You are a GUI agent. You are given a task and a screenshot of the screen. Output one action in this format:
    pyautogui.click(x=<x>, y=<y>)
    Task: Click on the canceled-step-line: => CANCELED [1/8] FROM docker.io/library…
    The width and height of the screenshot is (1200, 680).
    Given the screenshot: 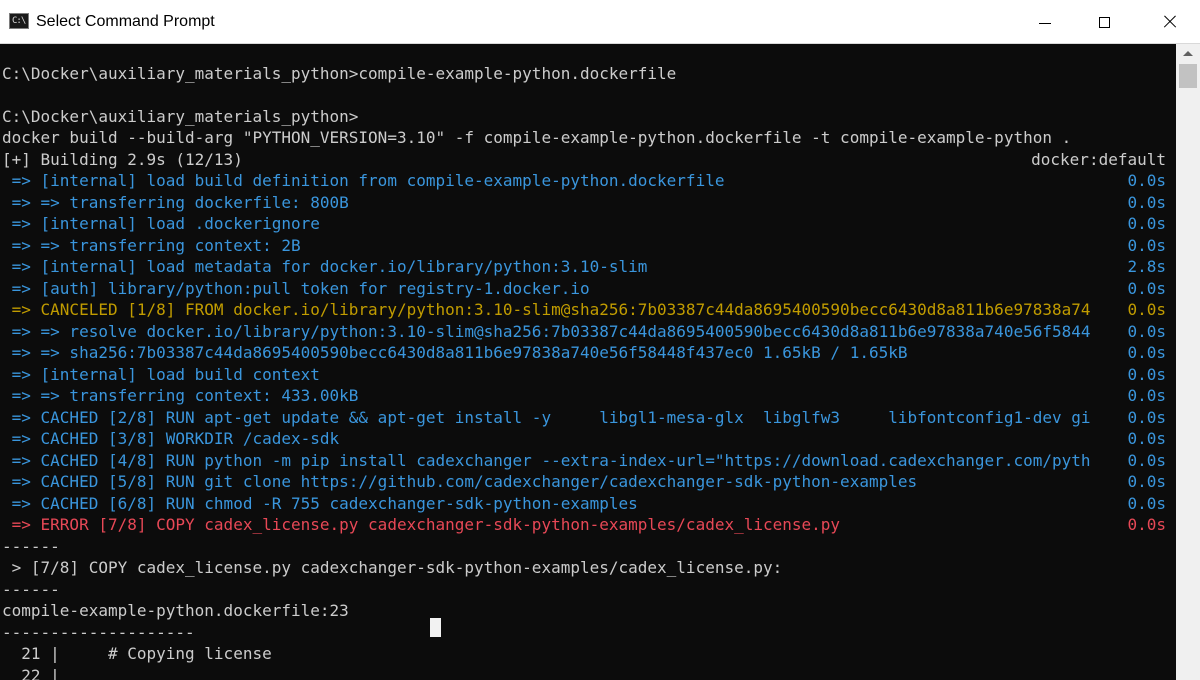 What is the action you would take?
    pyautogui.click(x=584, y=309)
    